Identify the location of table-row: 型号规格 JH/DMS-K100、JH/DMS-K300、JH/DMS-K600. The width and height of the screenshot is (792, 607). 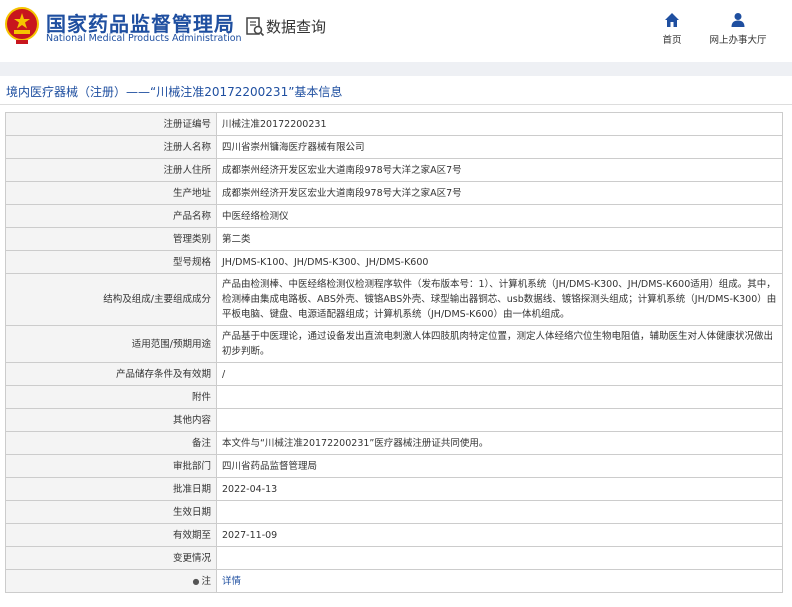
(394, 262).